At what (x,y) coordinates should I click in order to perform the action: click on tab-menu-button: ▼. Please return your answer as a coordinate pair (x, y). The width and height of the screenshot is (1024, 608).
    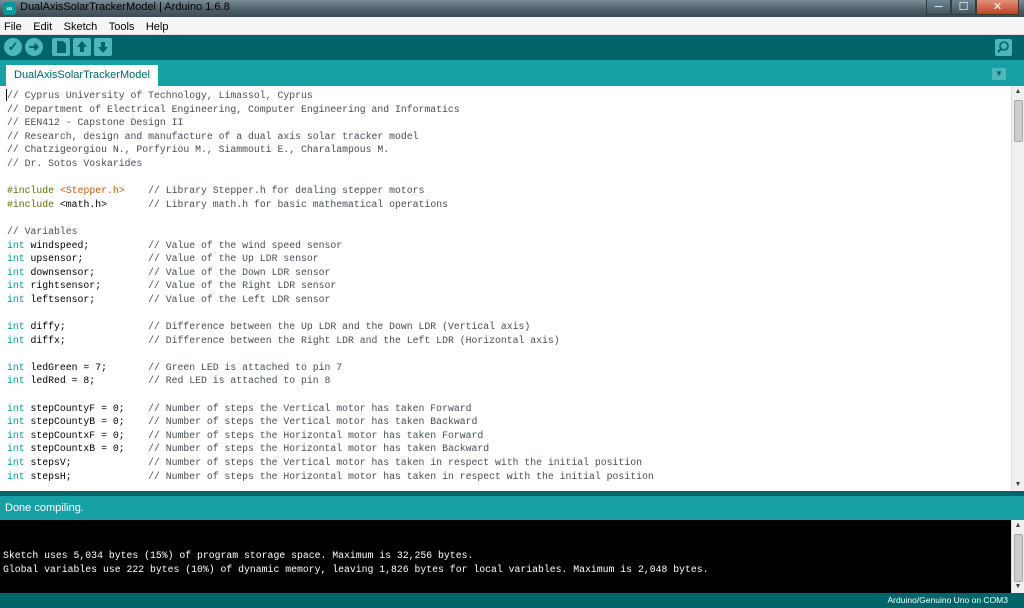
    Looking at the image, I should click on (999, 74).